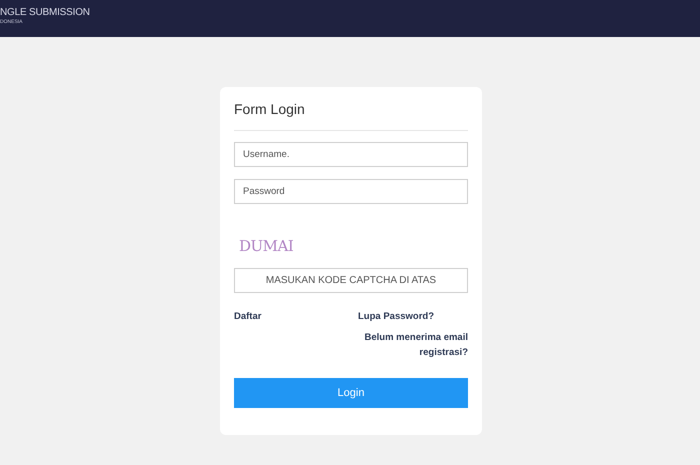 This screenshot has height=465, width=700. I want to click on forgot-password-link: Lupa Password?, so click(396, 316).